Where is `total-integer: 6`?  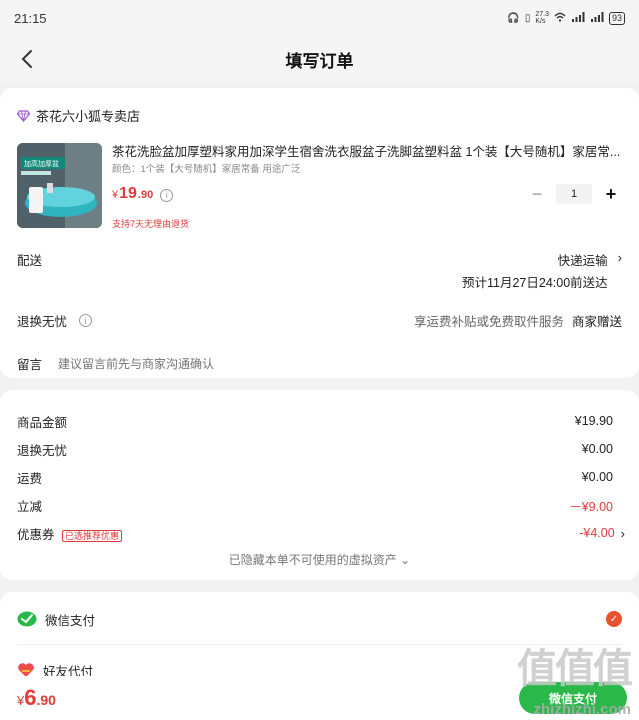
total-integer: 6 is located at coordinates (30, 697).